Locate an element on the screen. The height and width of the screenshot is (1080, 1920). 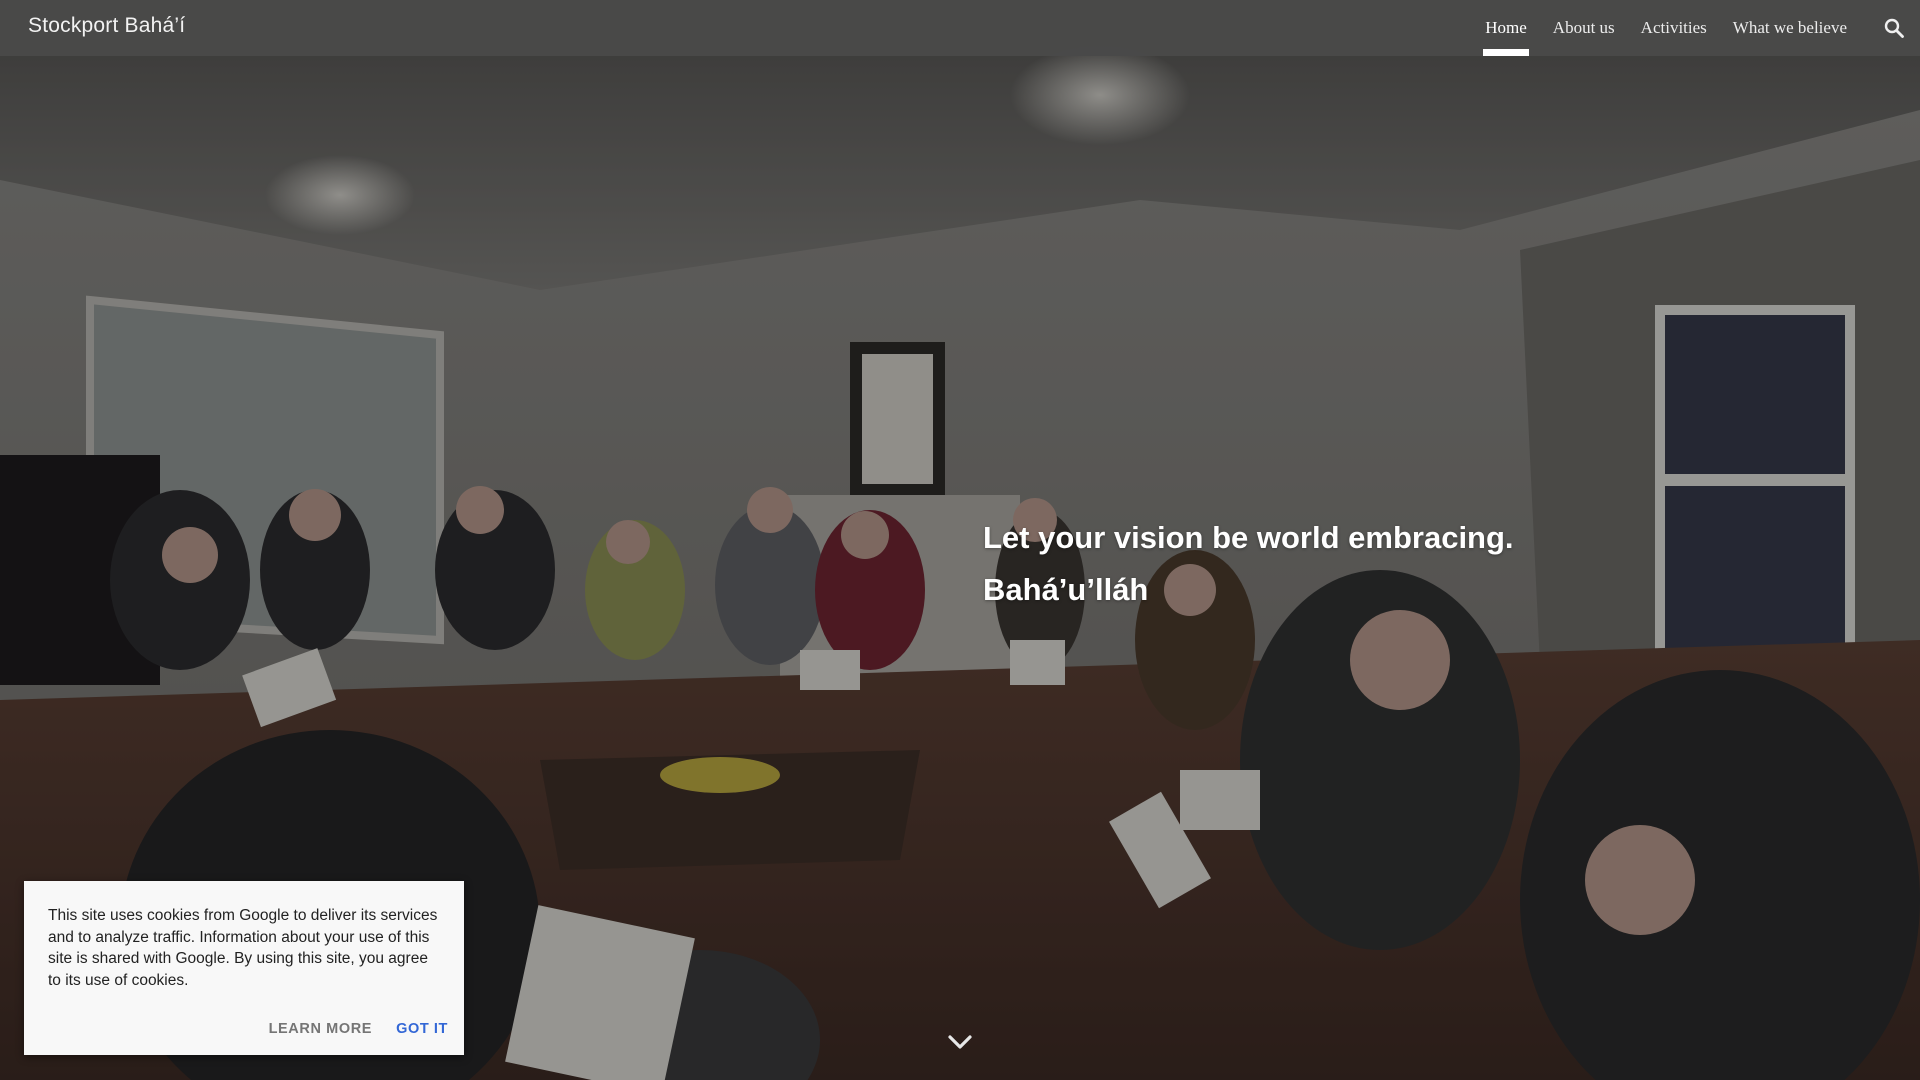
quote-text: Let your vision be world embracing. is located at coordinates (1248, 537).